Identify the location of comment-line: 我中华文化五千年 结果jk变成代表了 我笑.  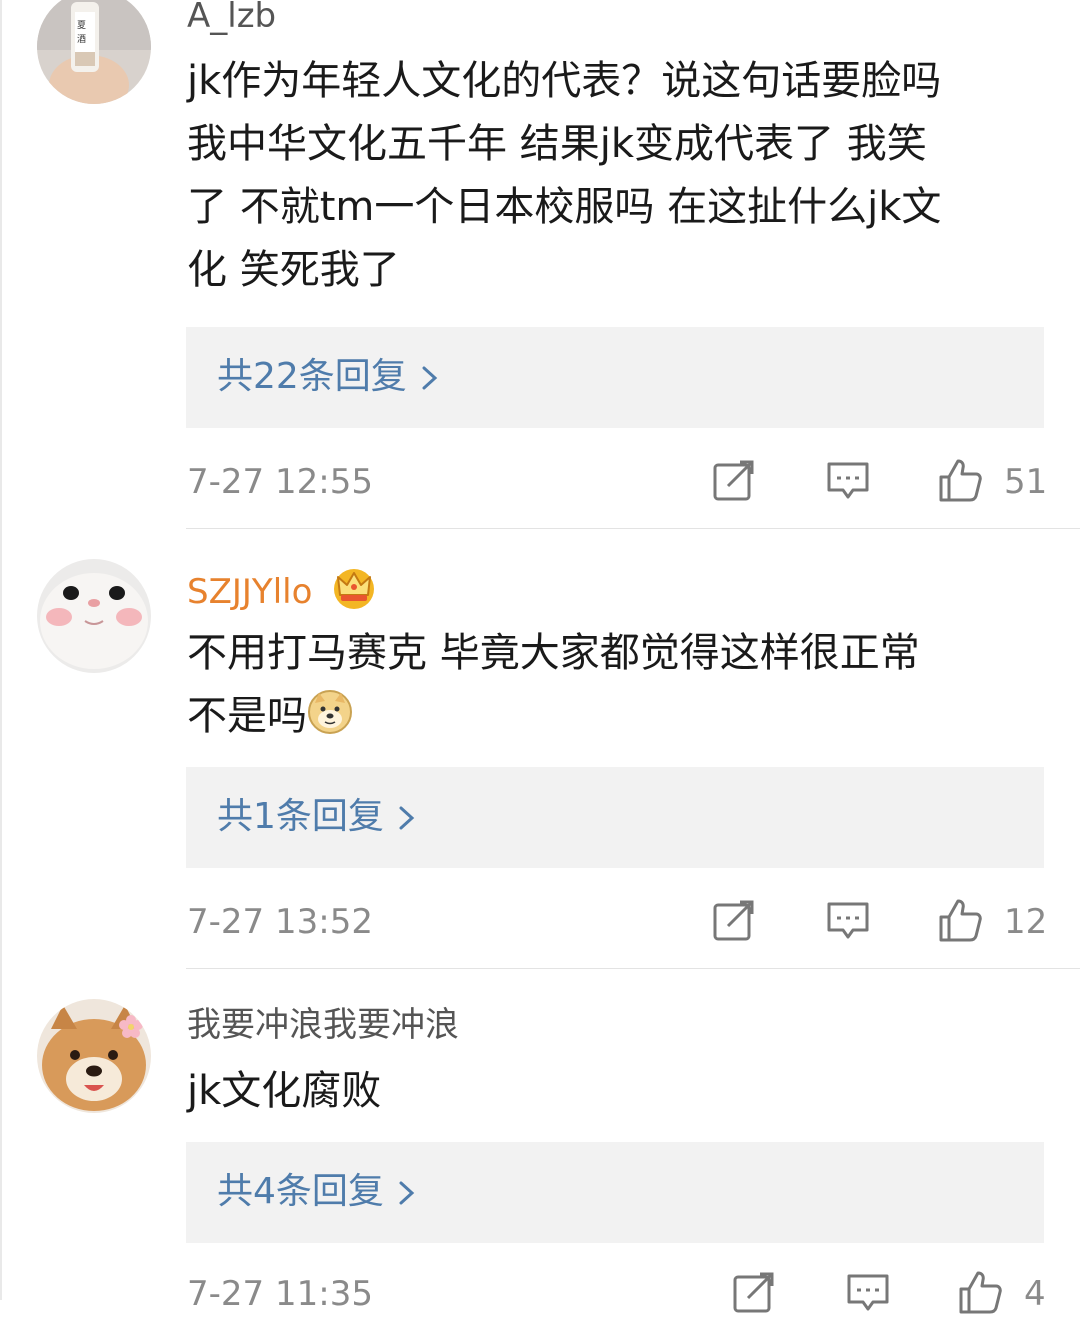
(557, 144).